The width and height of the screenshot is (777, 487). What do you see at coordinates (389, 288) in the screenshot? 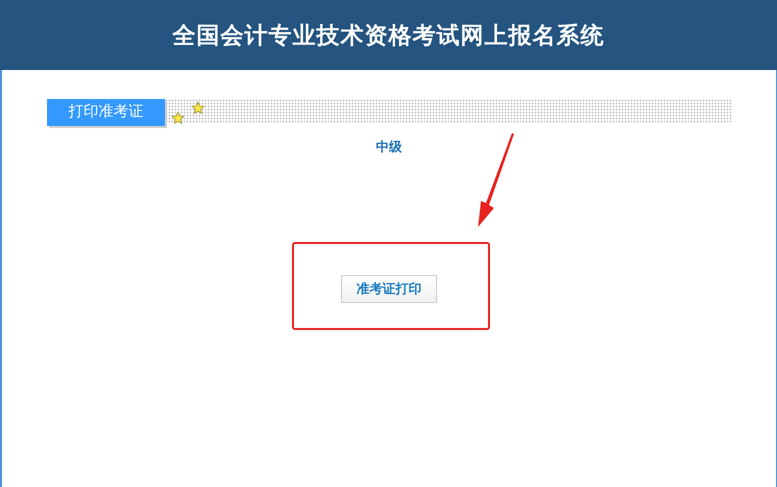
I see `print-admission-ticket-button: 准考证打印` at bounding box center [389, 288].